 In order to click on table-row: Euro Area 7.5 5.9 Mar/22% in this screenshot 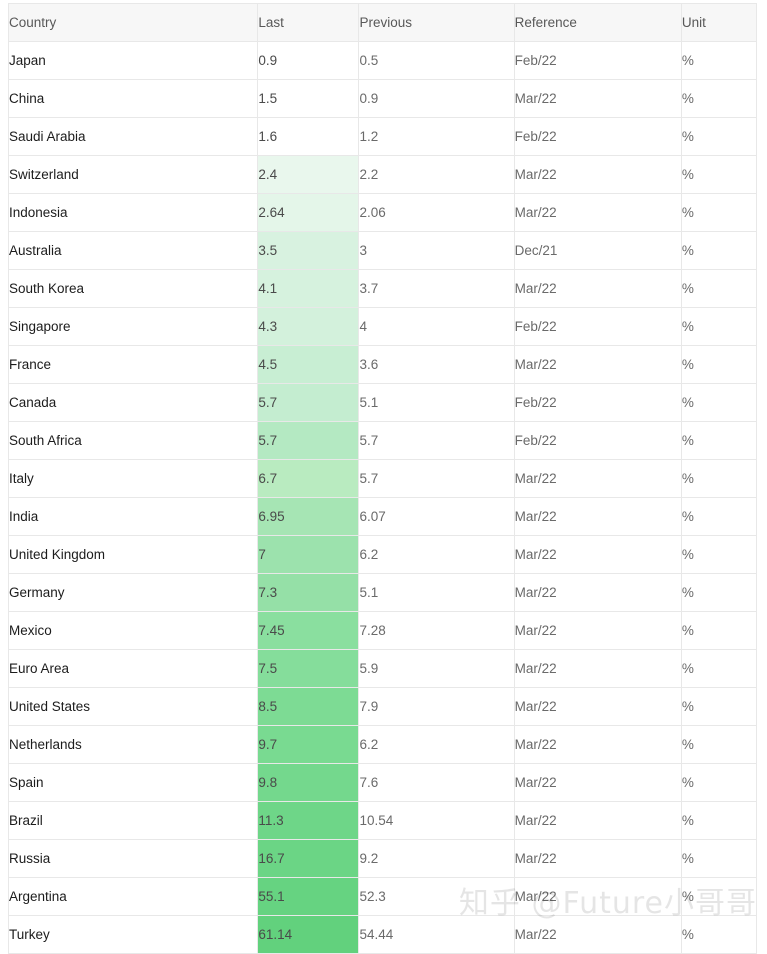, I will do `click(382, 668)`.